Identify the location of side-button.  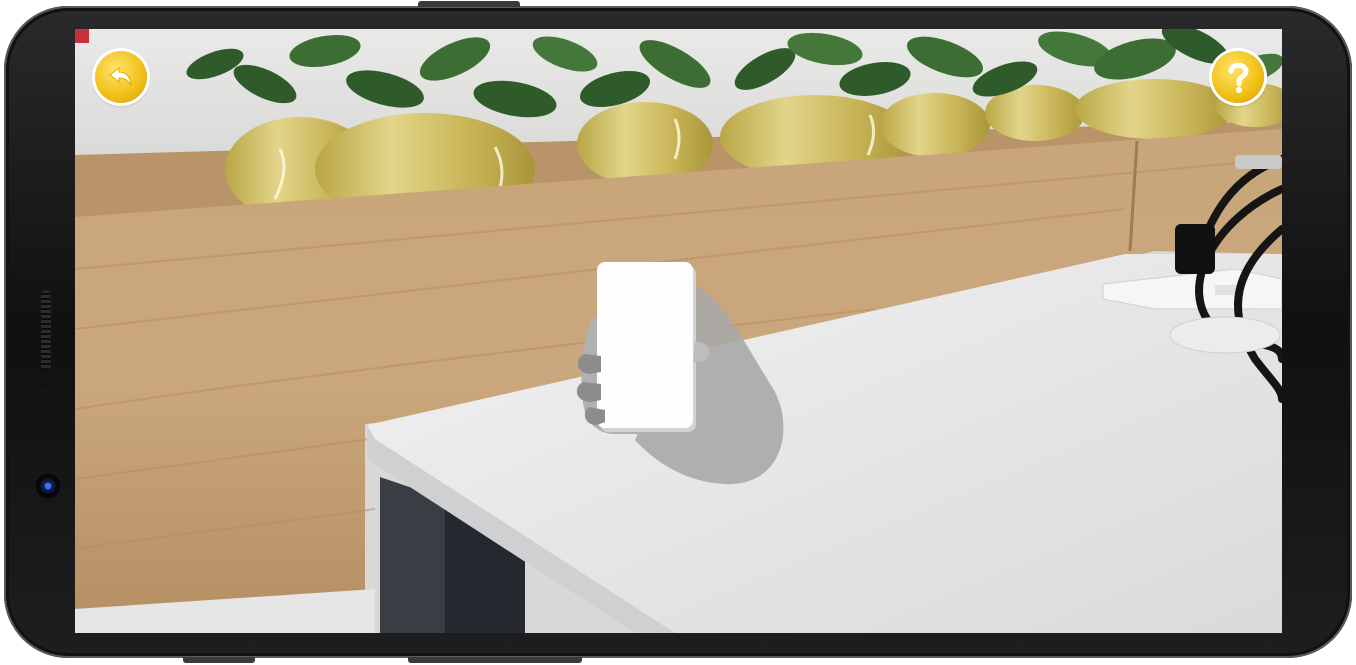
(219, 660).